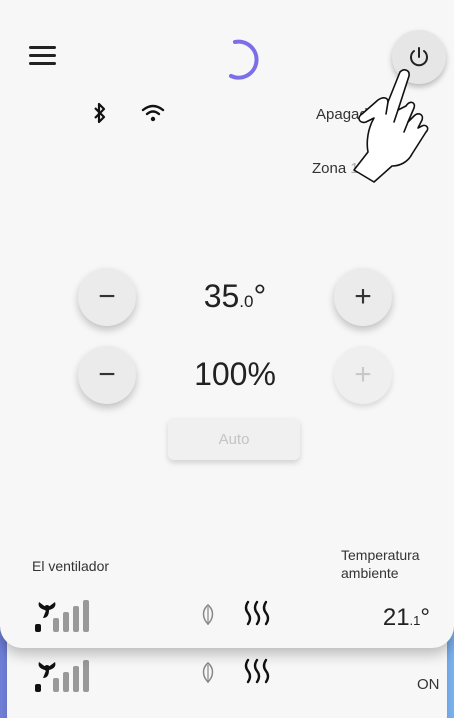  I want to click on temperature-value-decimal: .0, so click(246, 301).